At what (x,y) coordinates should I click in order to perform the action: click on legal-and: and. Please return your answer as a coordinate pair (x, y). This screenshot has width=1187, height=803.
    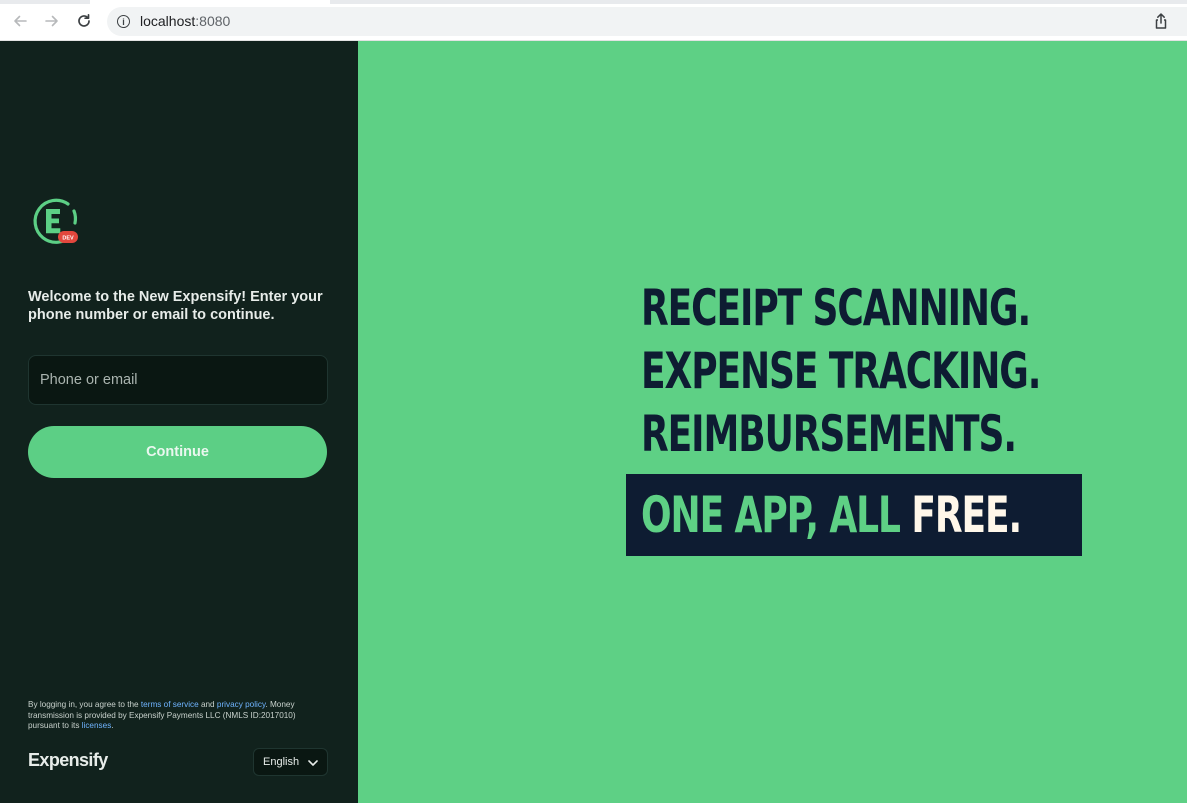
    Looking at the image, I should click on (207, 704).